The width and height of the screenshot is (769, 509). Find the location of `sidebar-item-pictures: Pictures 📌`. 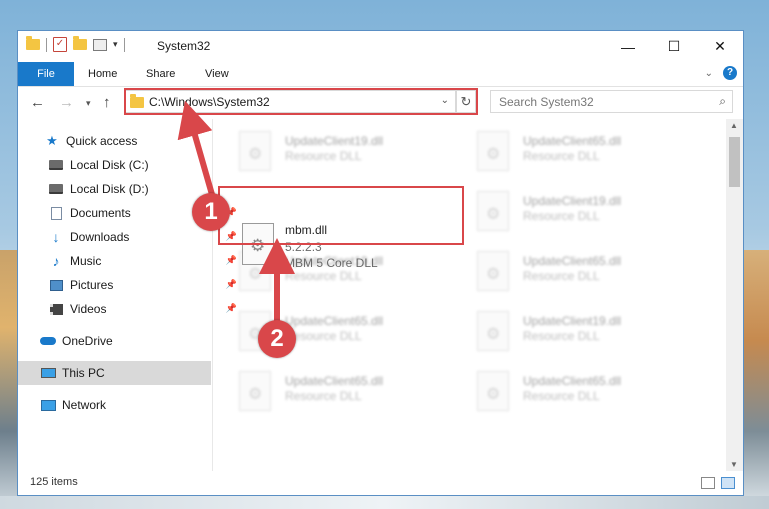

sidebar-item-pictures: Pictures 📌 is located at coordinates (129, 285).